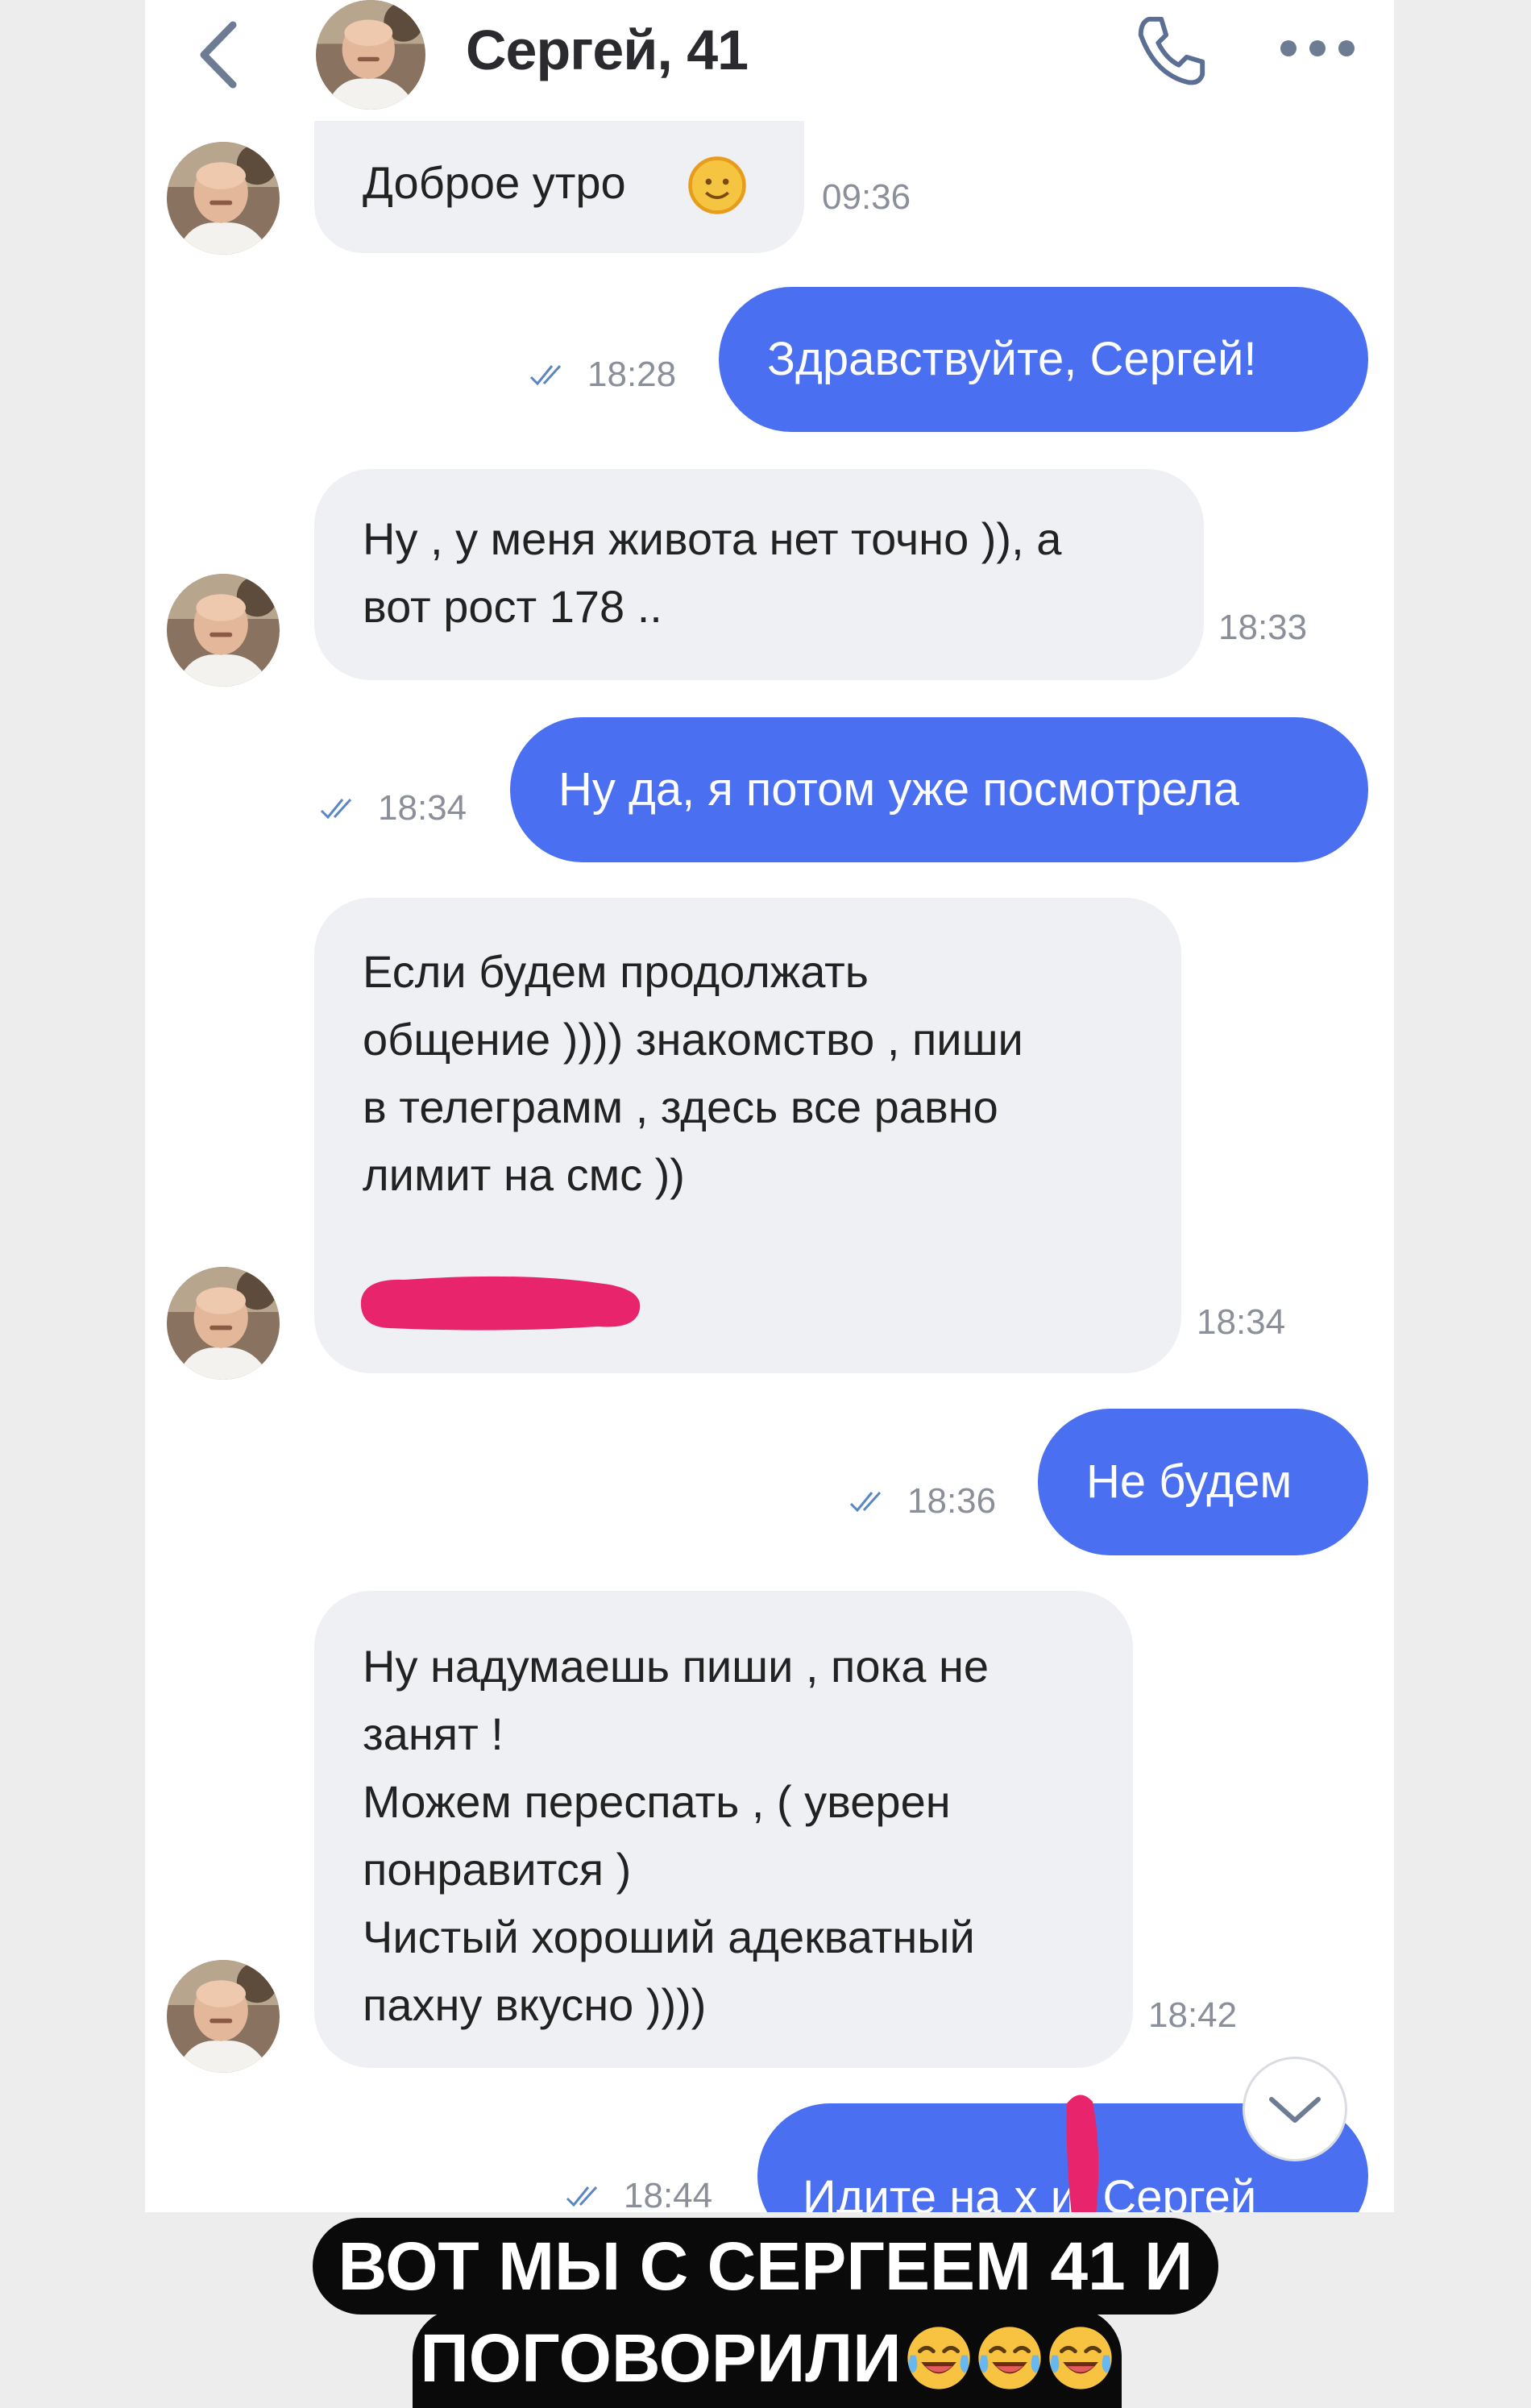 The width and height of the screenshot is (1531, 2408). I want to click on more-horizontal-icon, so click(1317, 48).